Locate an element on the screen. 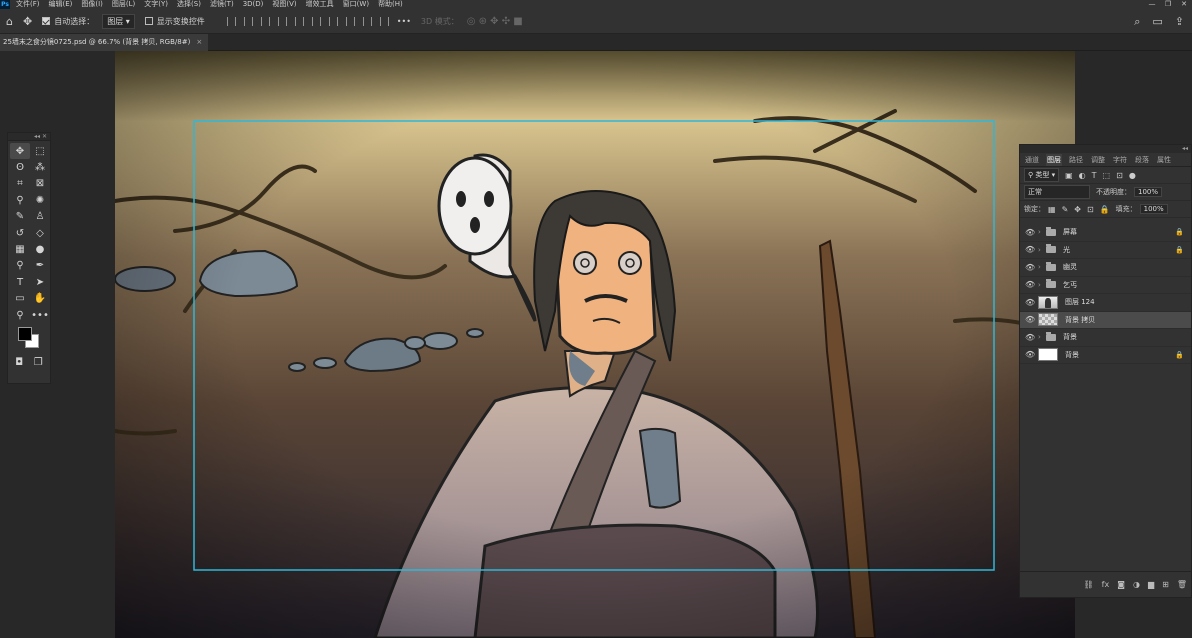  layer-row: 👁 › 背景 is located at coordinates (1105, 338).